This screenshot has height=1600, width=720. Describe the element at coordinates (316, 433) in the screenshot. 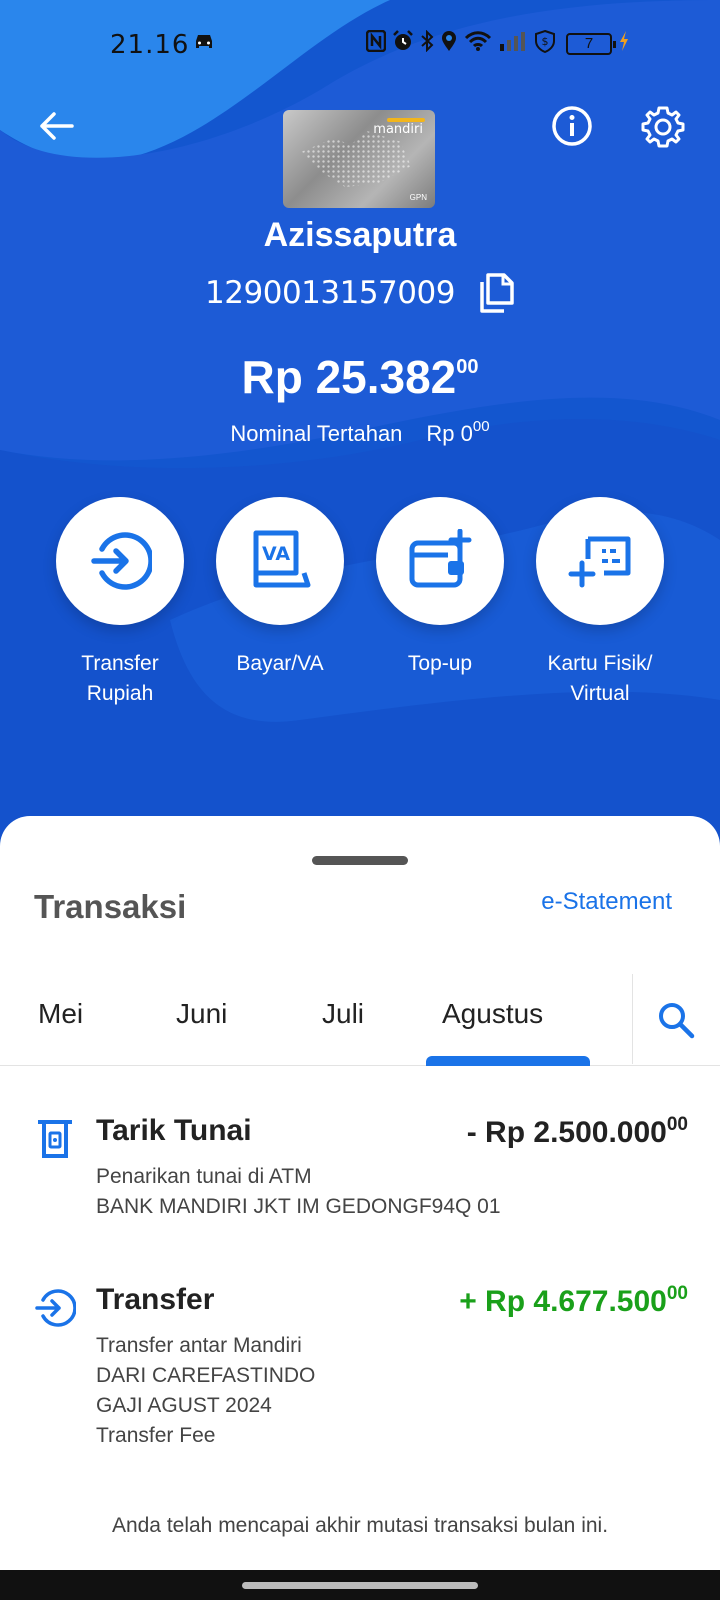

I see `hold-label: Nominal Tertahan` at that location.